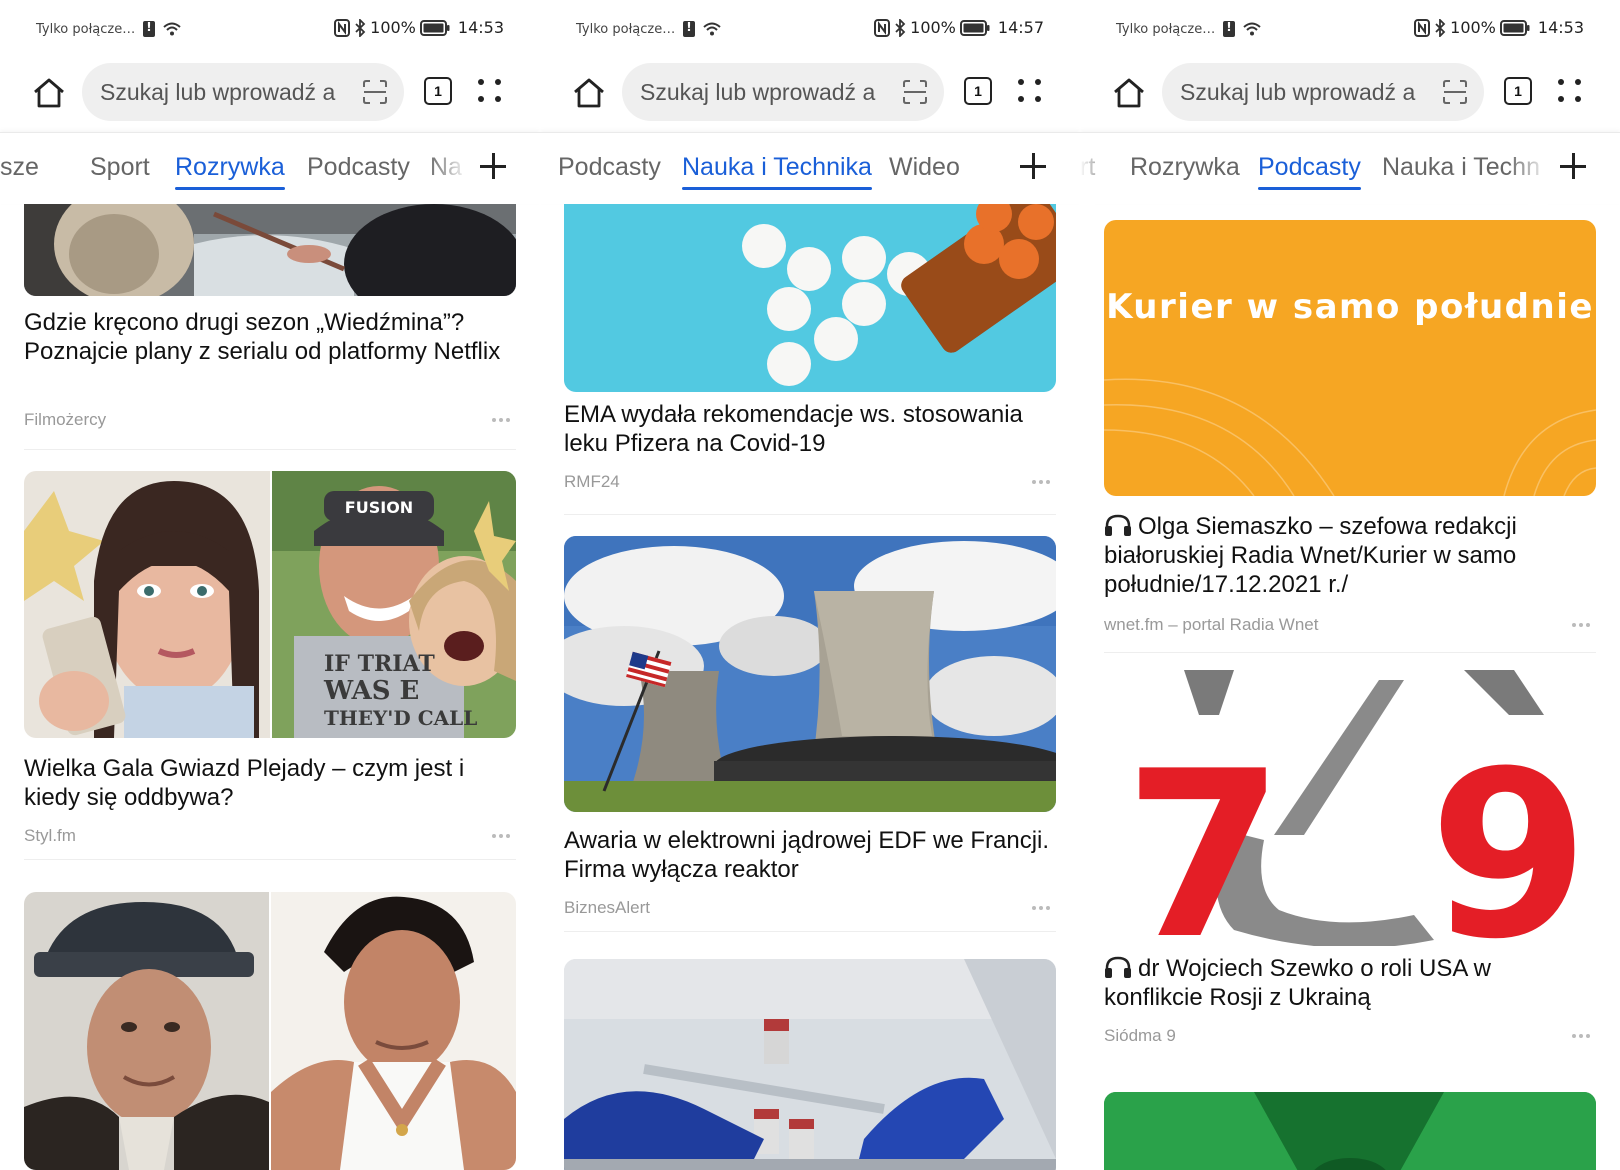 This screenshot has height=1170, width=1620. Describe the element at coordinates (1204, 834) in the screenshot. I see `logo-digit-seven: 7` at that location.